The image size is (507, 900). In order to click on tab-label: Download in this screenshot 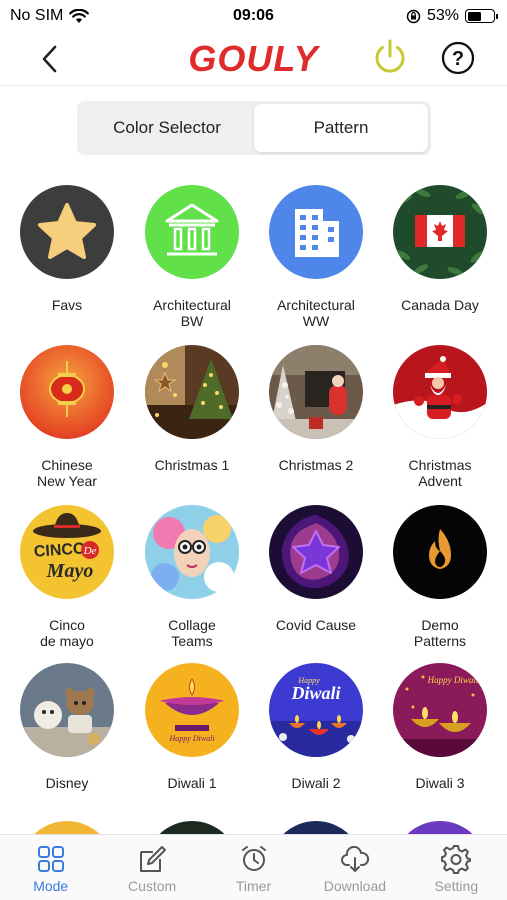, I will do `click(355, 886)`.